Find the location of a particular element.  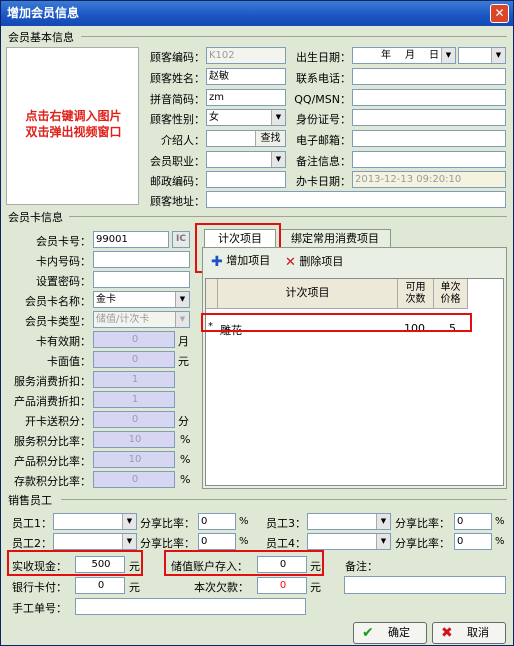

name-field: 赵敏 is located at coordinates (246, 76).